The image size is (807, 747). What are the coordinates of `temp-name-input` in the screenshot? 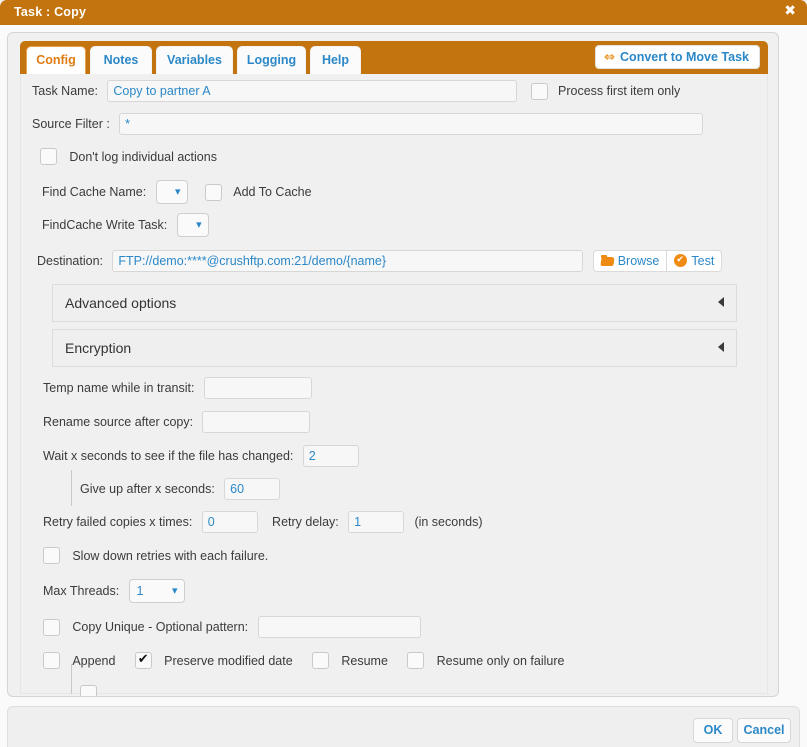 It's located at (257, 388).